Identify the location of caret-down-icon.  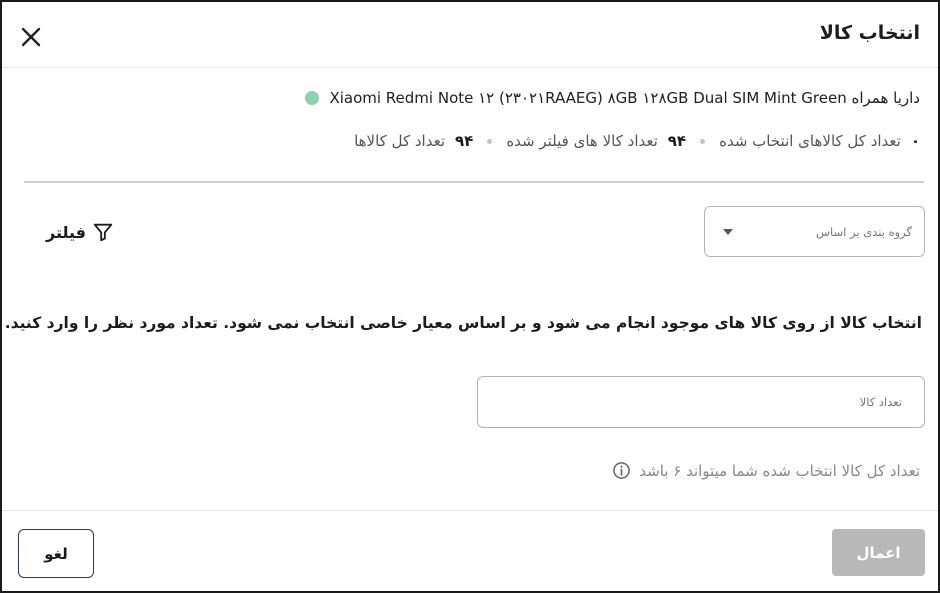
(728, 232).